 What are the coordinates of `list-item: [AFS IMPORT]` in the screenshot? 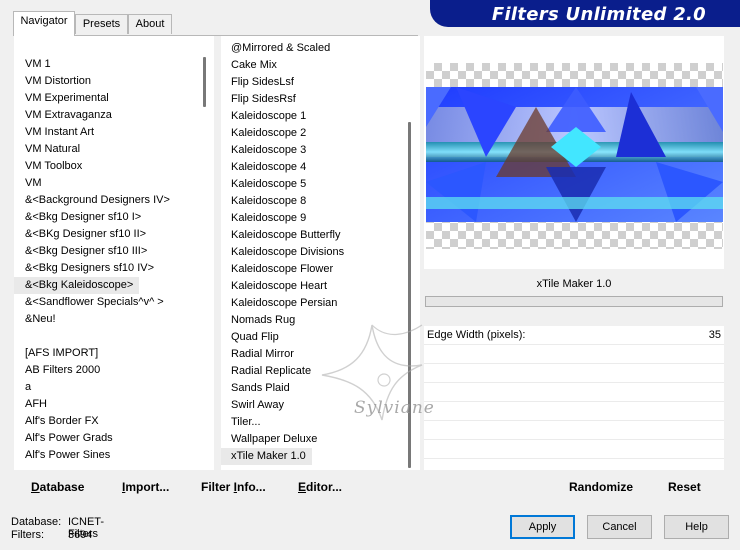 It's located at (107, 353).